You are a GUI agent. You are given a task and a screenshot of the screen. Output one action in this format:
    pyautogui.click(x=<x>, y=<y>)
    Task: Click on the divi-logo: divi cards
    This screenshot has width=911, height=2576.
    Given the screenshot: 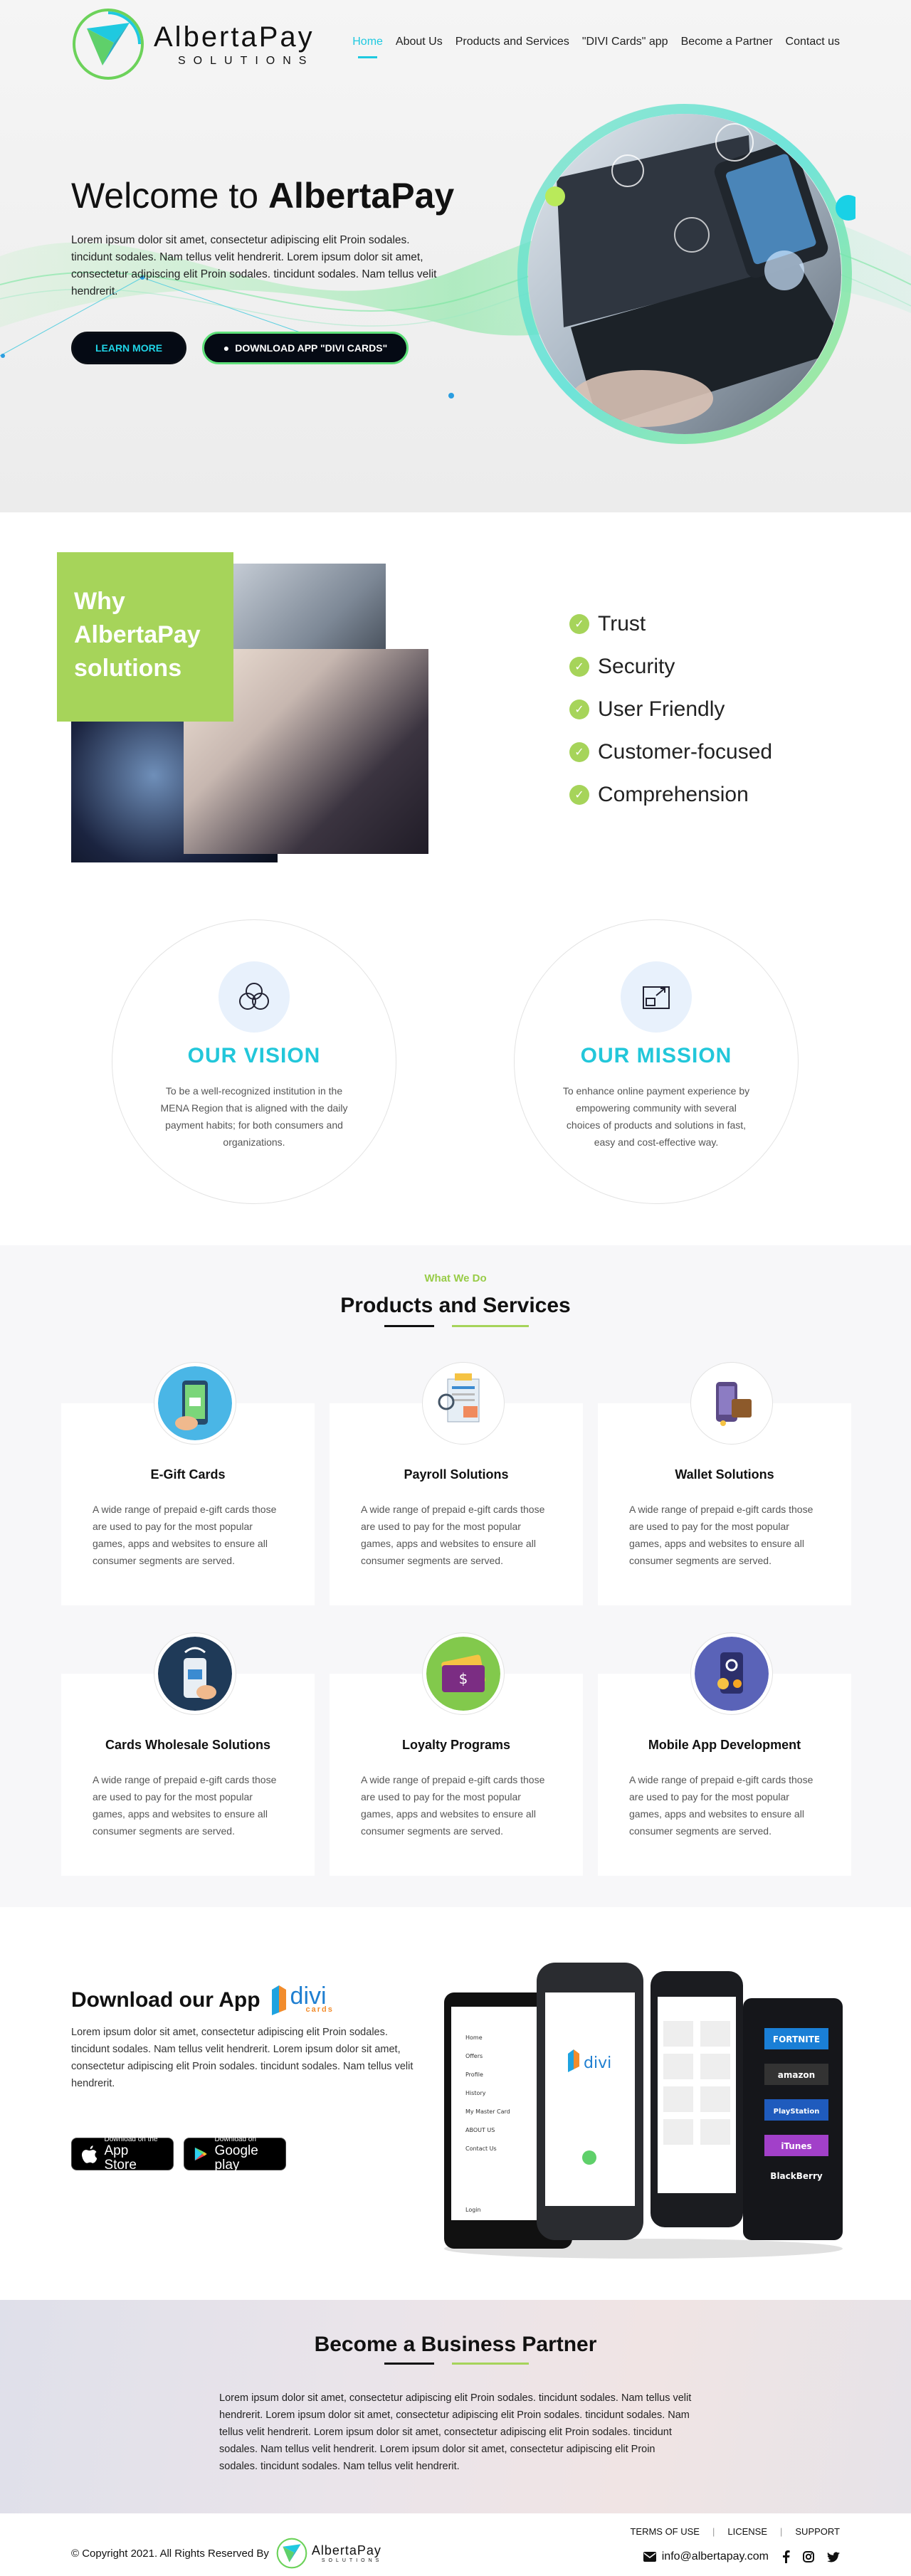 What is the action you would take?
    pyautogui.click(x=301, y=2001)
    